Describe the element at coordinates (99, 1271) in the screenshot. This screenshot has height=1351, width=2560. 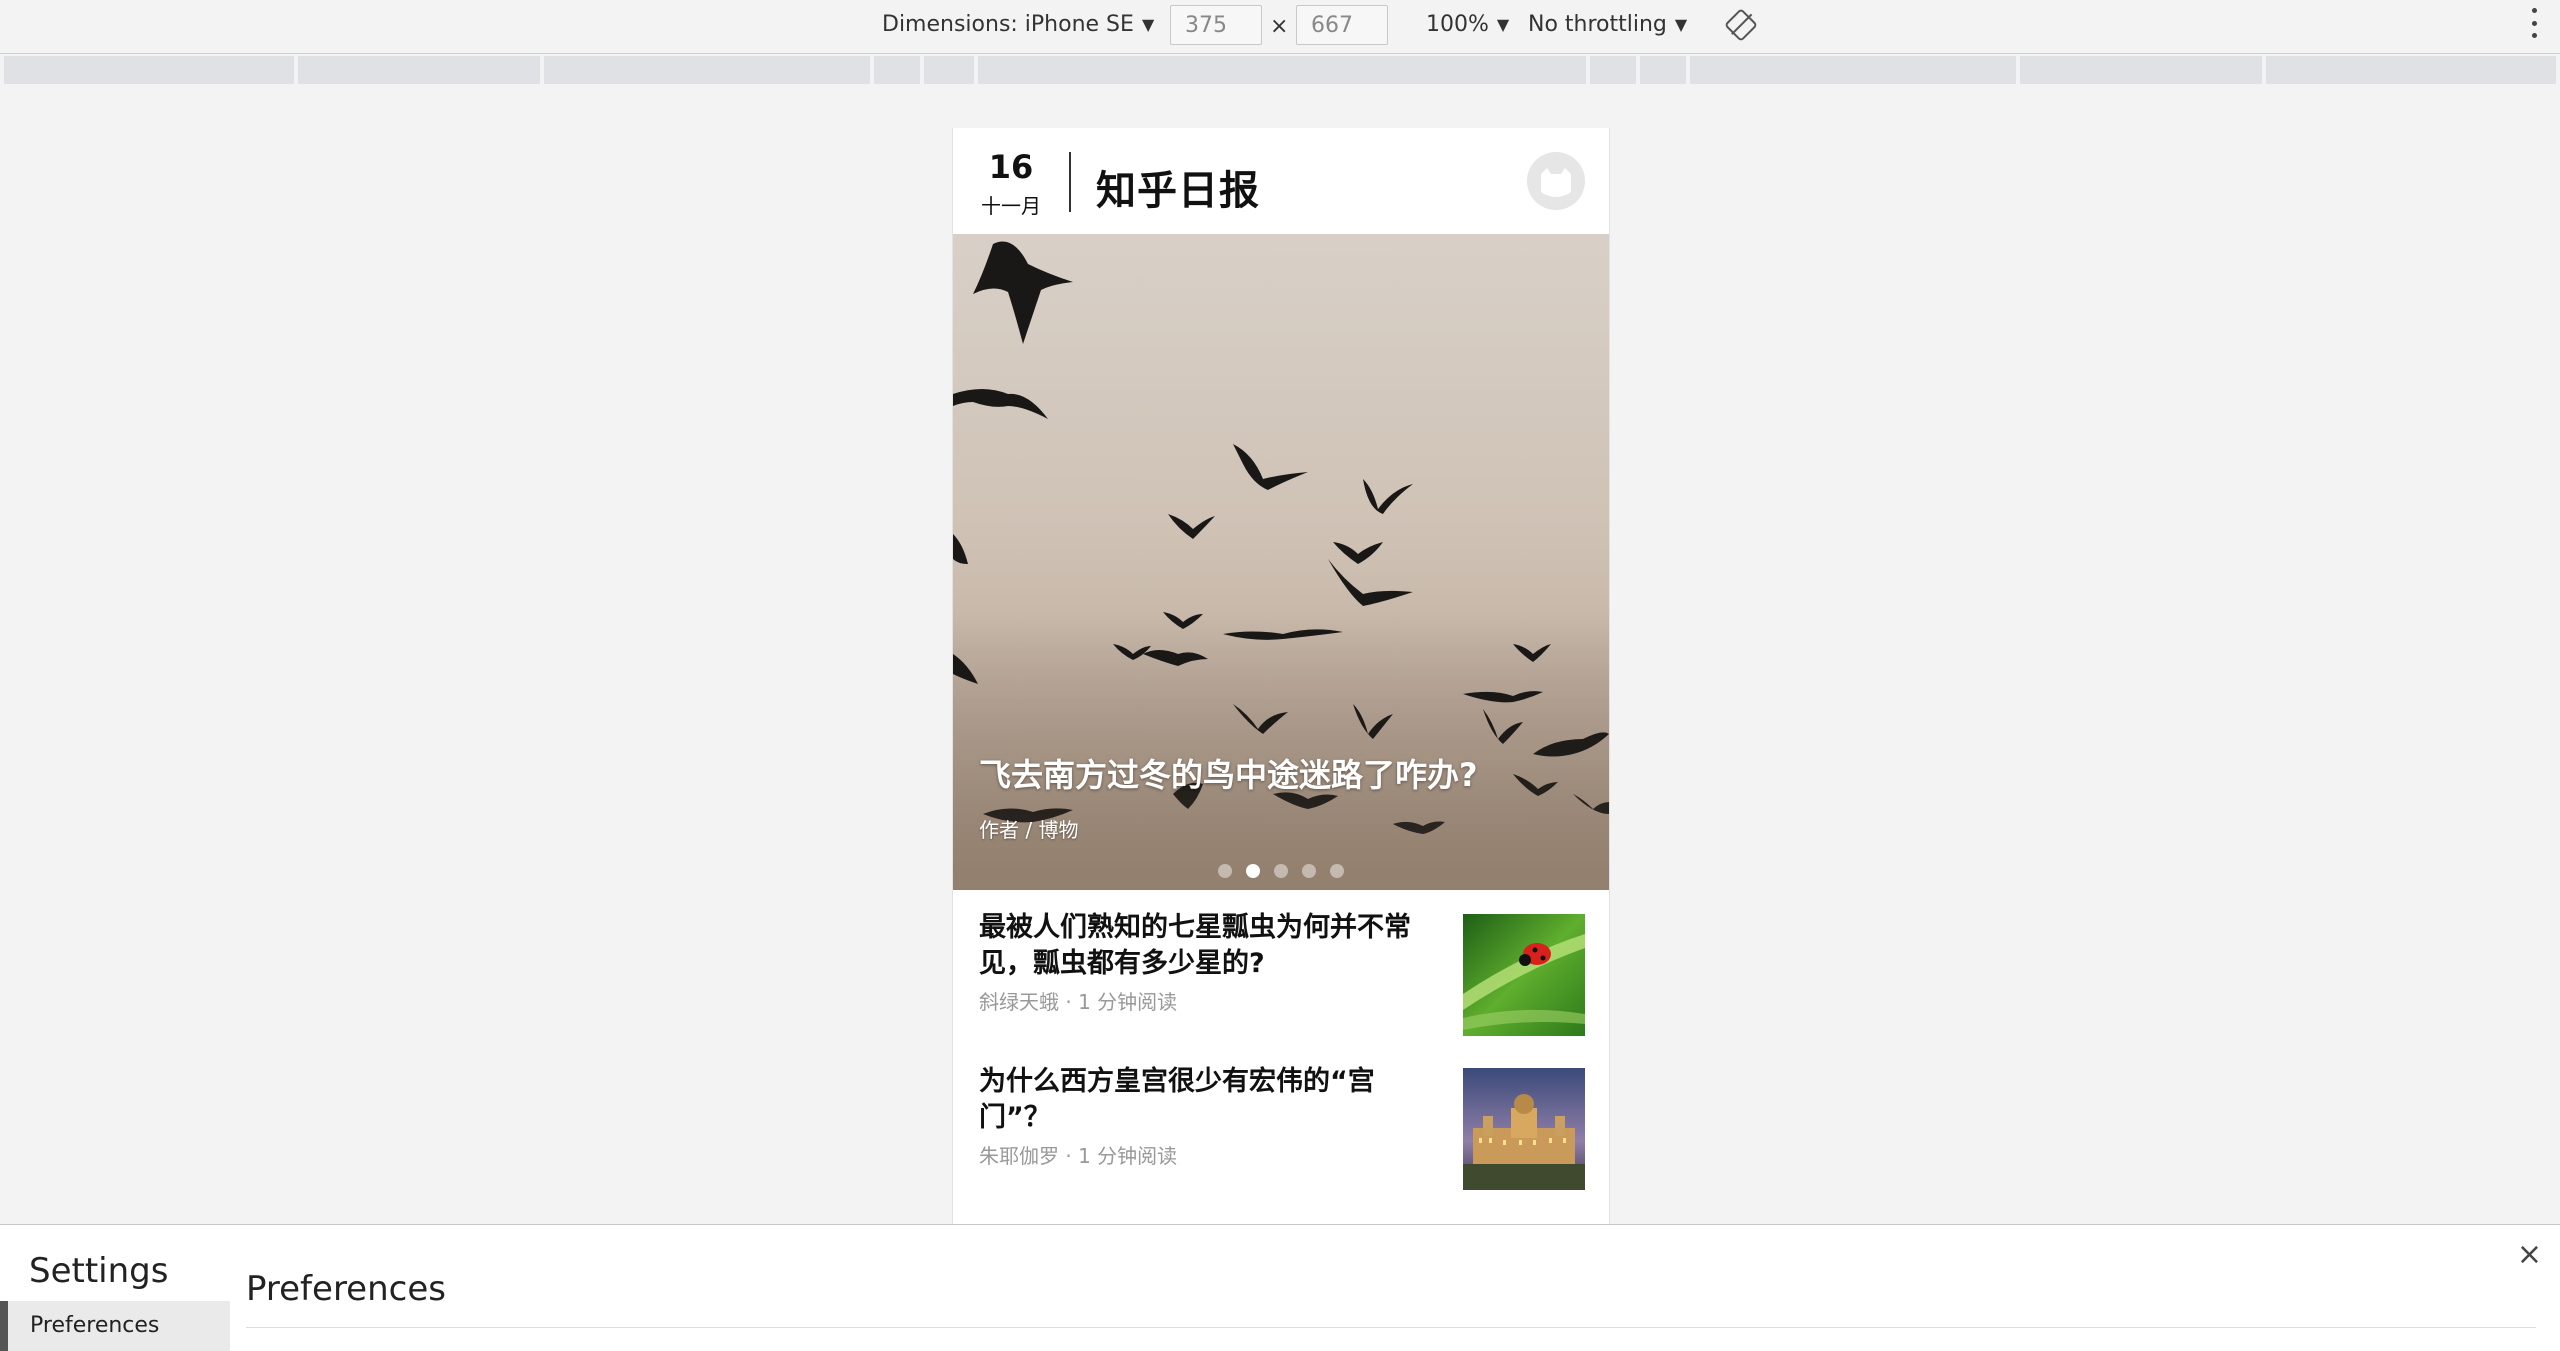
I see `settings-title: Settings` at that location.